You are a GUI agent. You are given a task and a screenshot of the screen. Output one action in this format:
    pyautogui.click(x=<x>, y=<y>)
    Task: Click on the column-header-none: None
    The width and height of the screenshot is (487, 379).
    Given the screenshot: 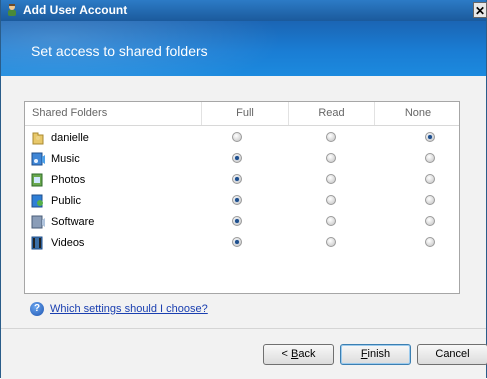 What is the action you would take?
    pyautogui.click(x=418, y=113)
    